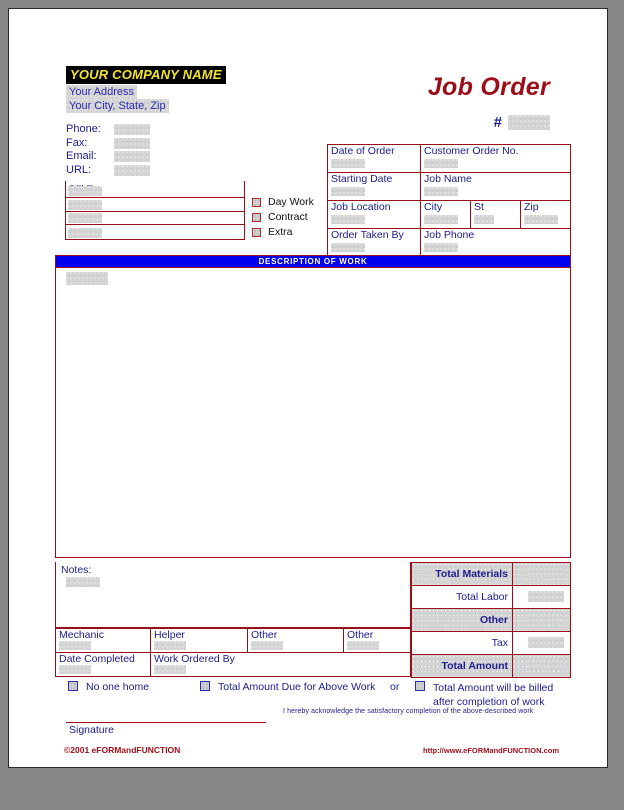  I want to click on cell-state: St, so click(495, 214).